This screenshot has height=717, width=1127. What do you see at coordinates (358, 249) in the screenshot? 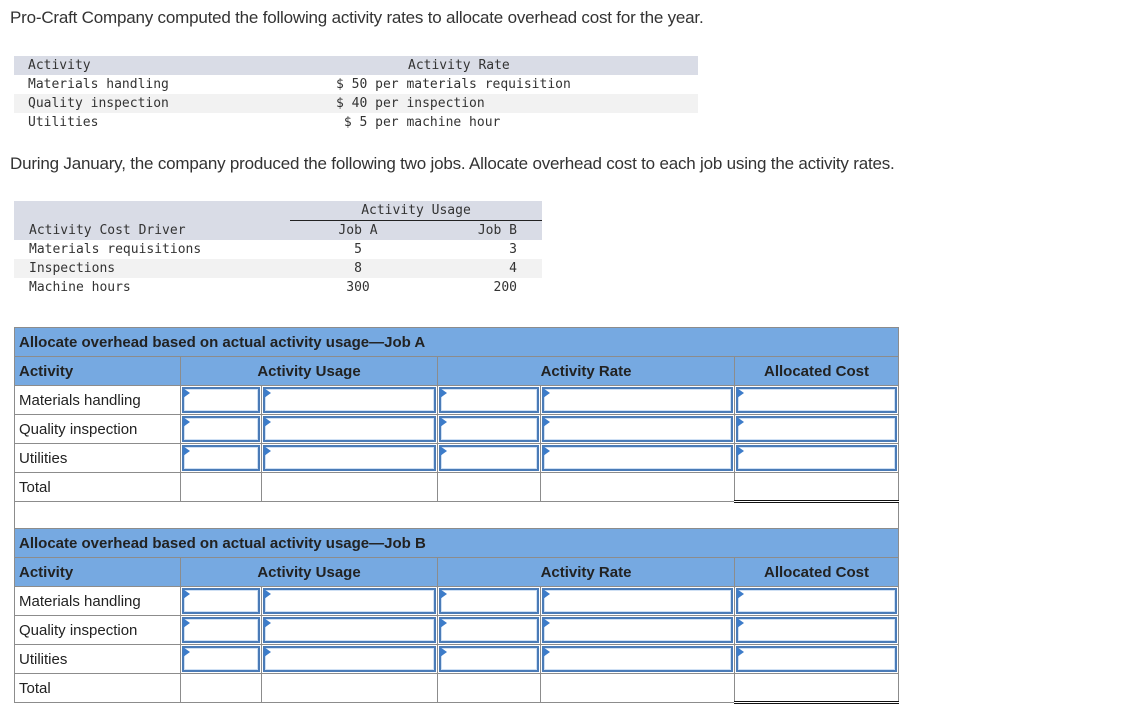
I see `usage-job-a: 5` at bounding box center [358, 249].